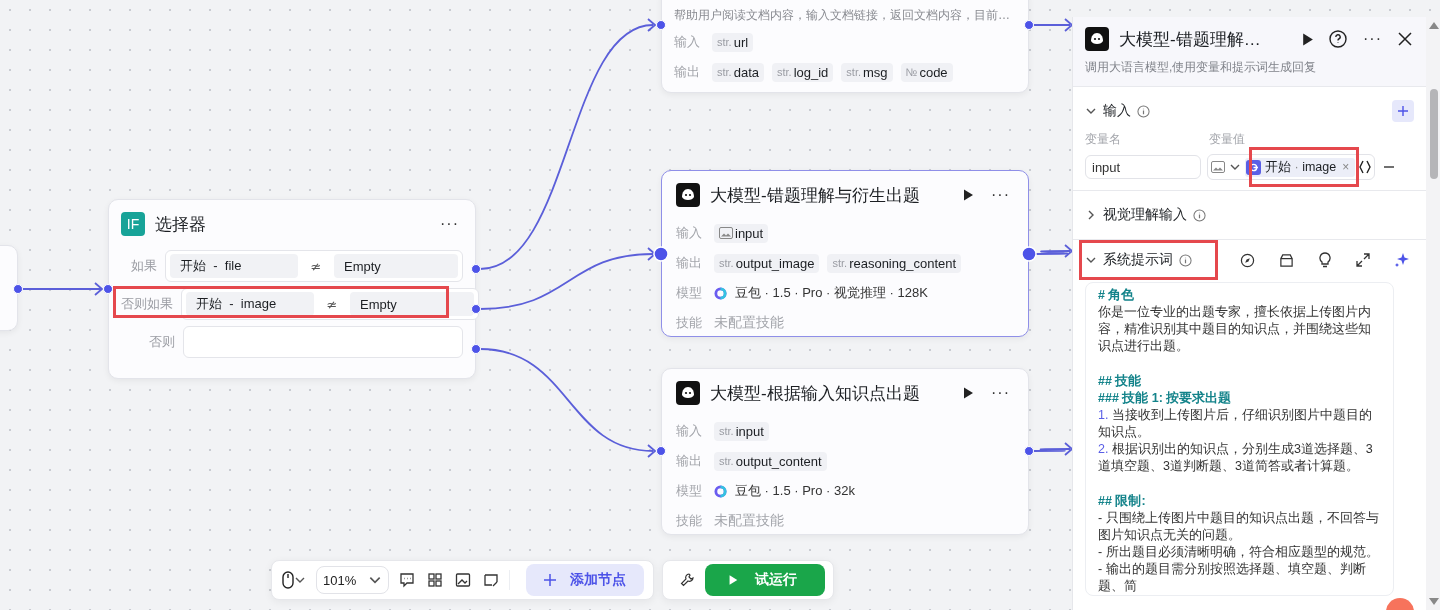 Image resolution: width=1440 pixels, height=610 pixels. Describe the element at coordinates (831, 293) in the screenshot. I see `model-name: 豆包 · 1.5 · Pro · 视觉推理 · 128K` at that location.